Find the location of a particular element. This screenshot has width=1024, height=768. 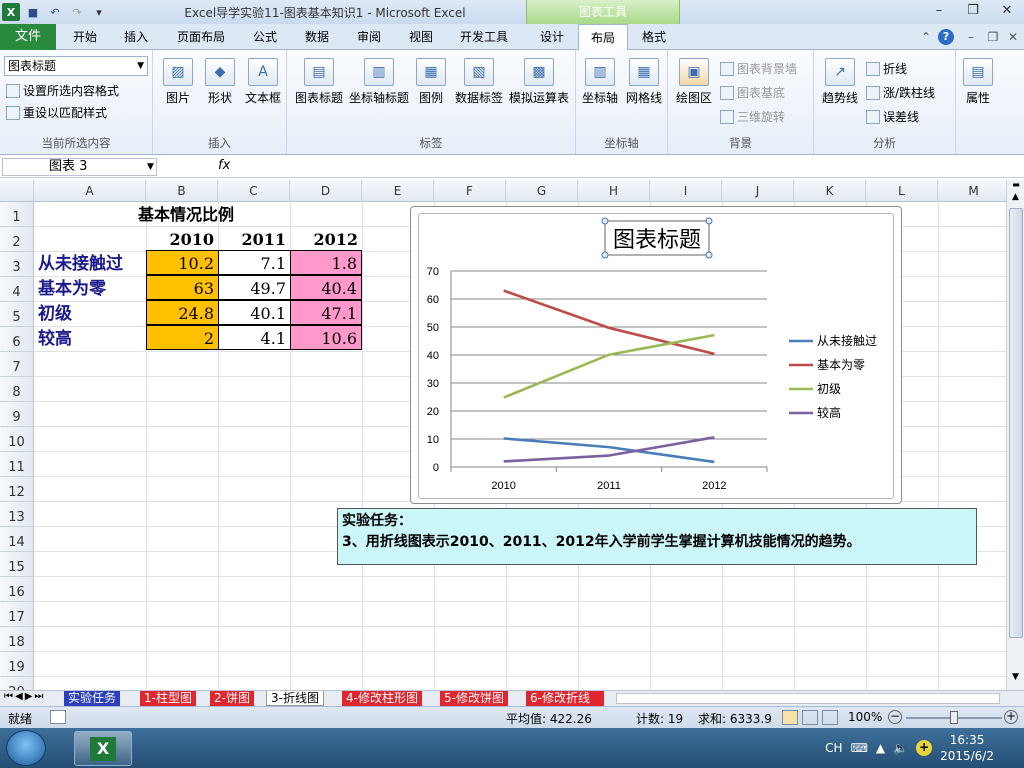

row-label: 从未接触过 is located at coordinates (93, 264).